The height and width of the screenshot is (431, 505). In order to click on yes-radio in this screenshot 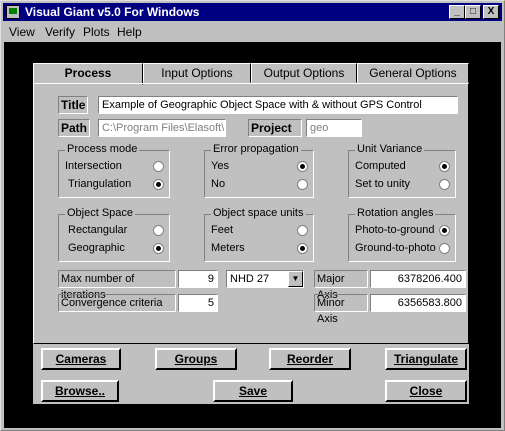, I will do `click(302, 166)`.